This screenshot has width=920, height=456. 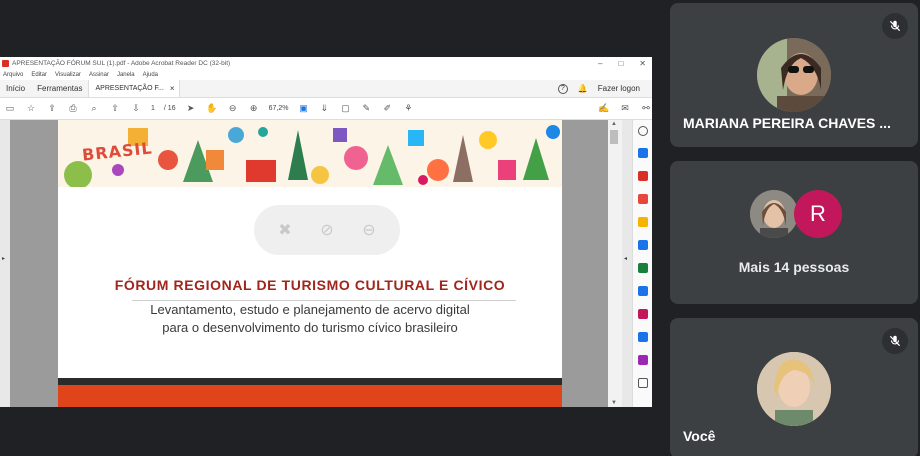 I want to click on avatar-initial: R, so click(x=818, y=214).